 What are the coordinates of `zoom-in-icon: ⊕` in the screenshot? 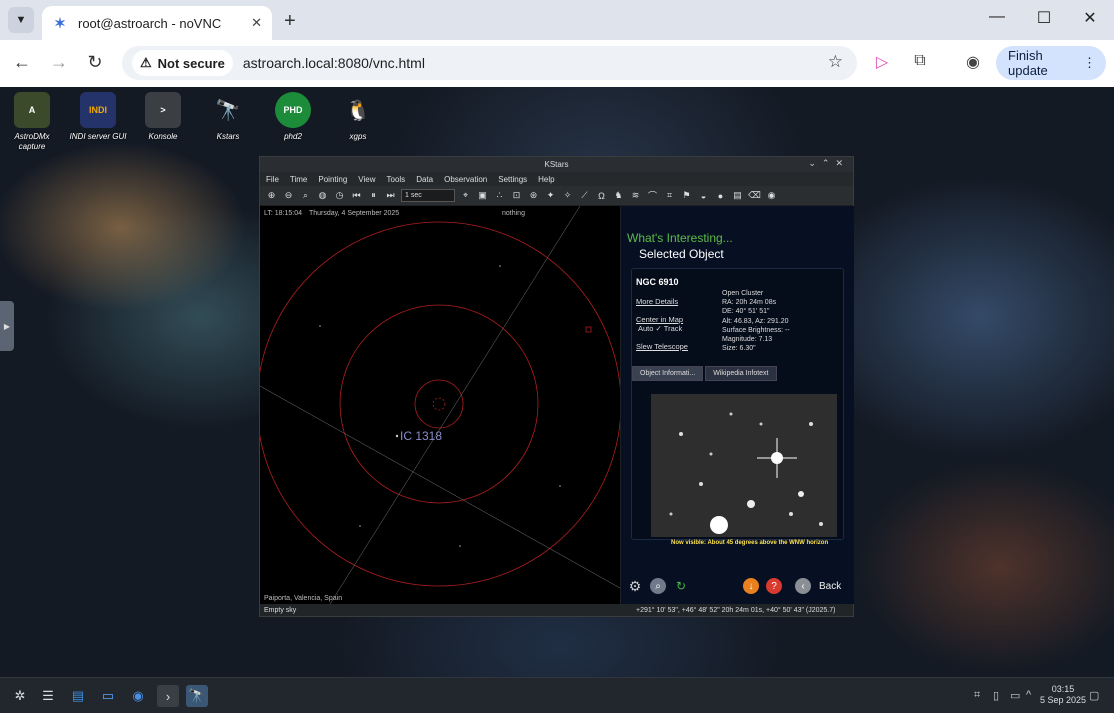 It's located at (271, 195).